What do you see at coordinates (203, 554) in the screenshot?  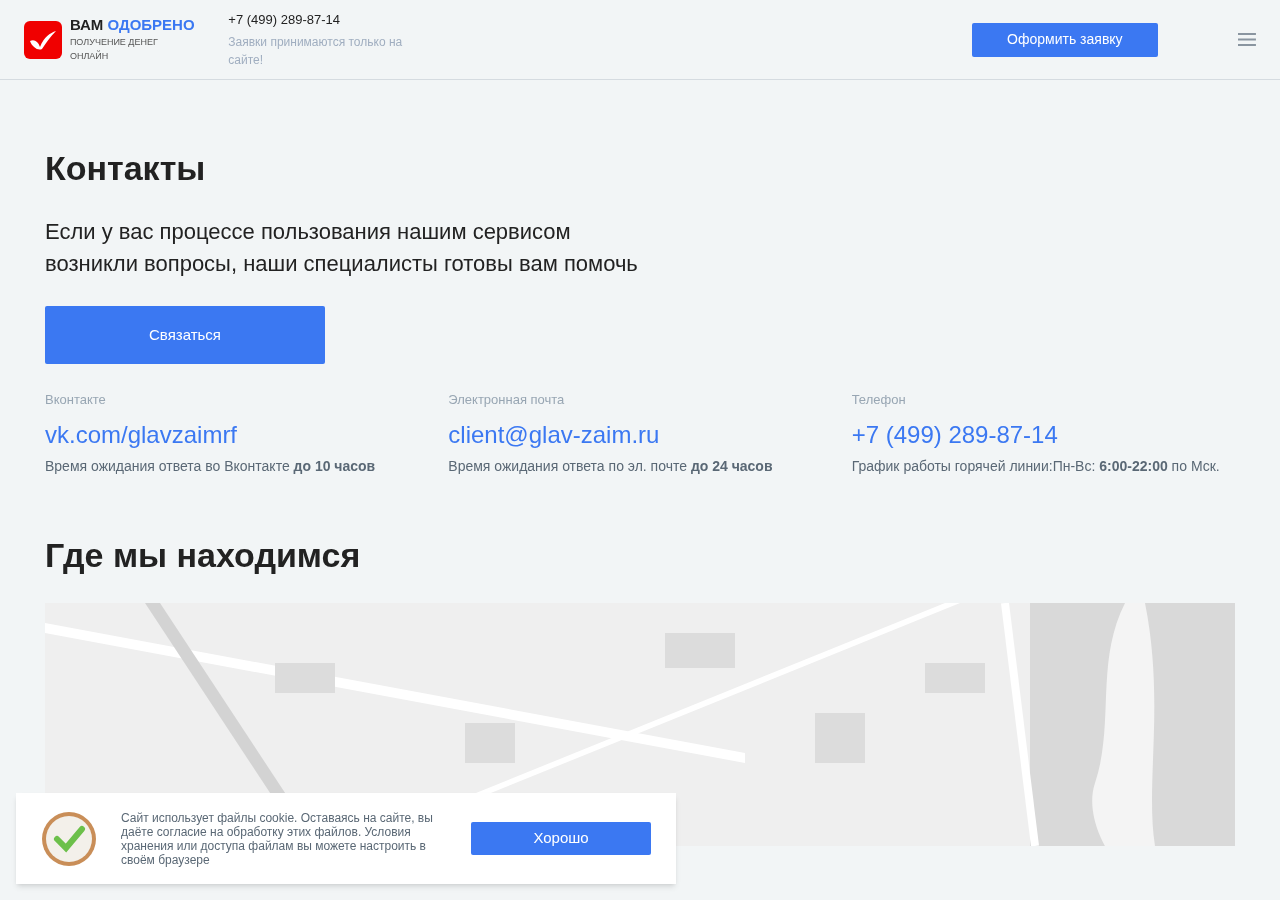 I see `section-title: Где мы находимся` at bounding box center [203, 554].